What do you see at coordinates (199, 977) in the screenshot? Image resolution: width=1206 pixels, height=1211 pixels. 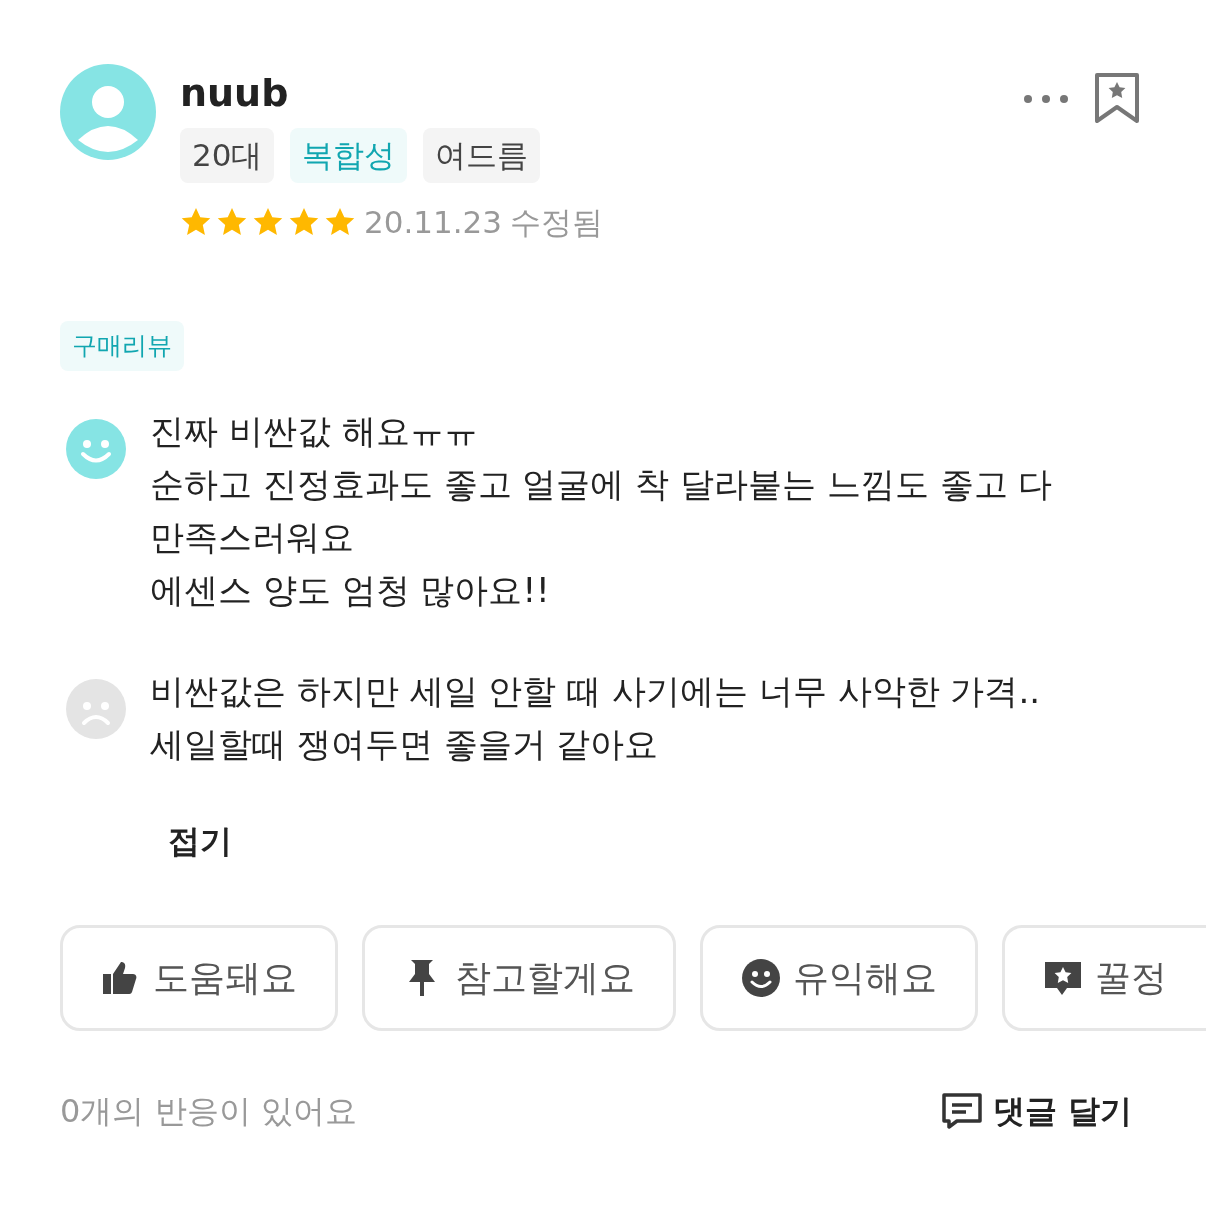 I see `reaction-button: 도움돼요` at bounding box center [199, 977].